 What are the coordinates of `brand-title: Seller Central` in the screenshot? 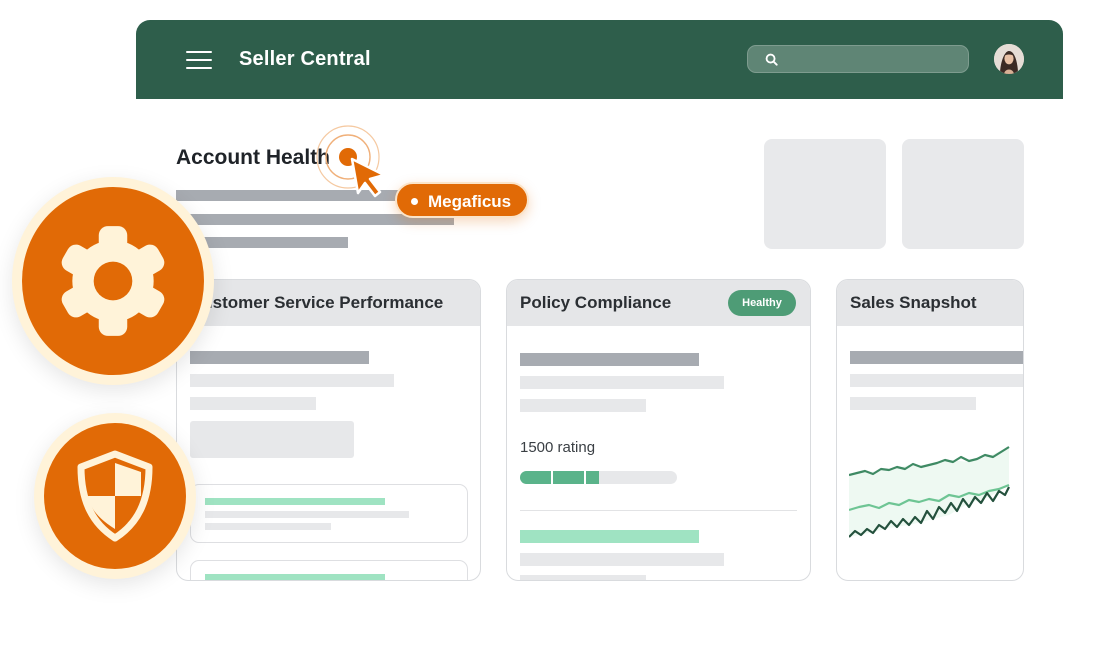 It's located at (305, 59).